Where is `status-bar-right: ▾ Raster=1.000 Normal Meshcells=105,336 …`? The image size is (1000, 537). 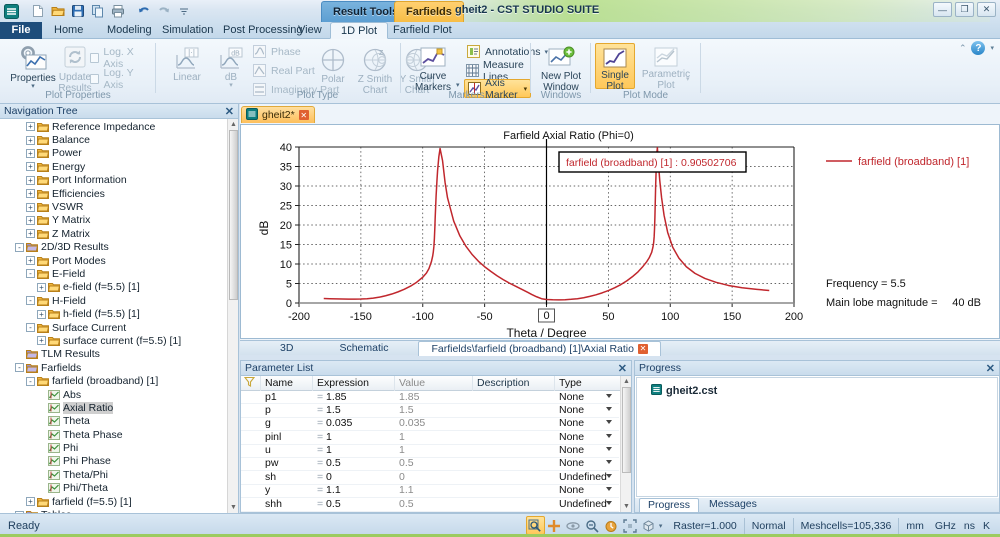
status-bar-right: ▾ Raster=1.000 Normal Meshcells=105,336 … is located at coordinates (762, 526).